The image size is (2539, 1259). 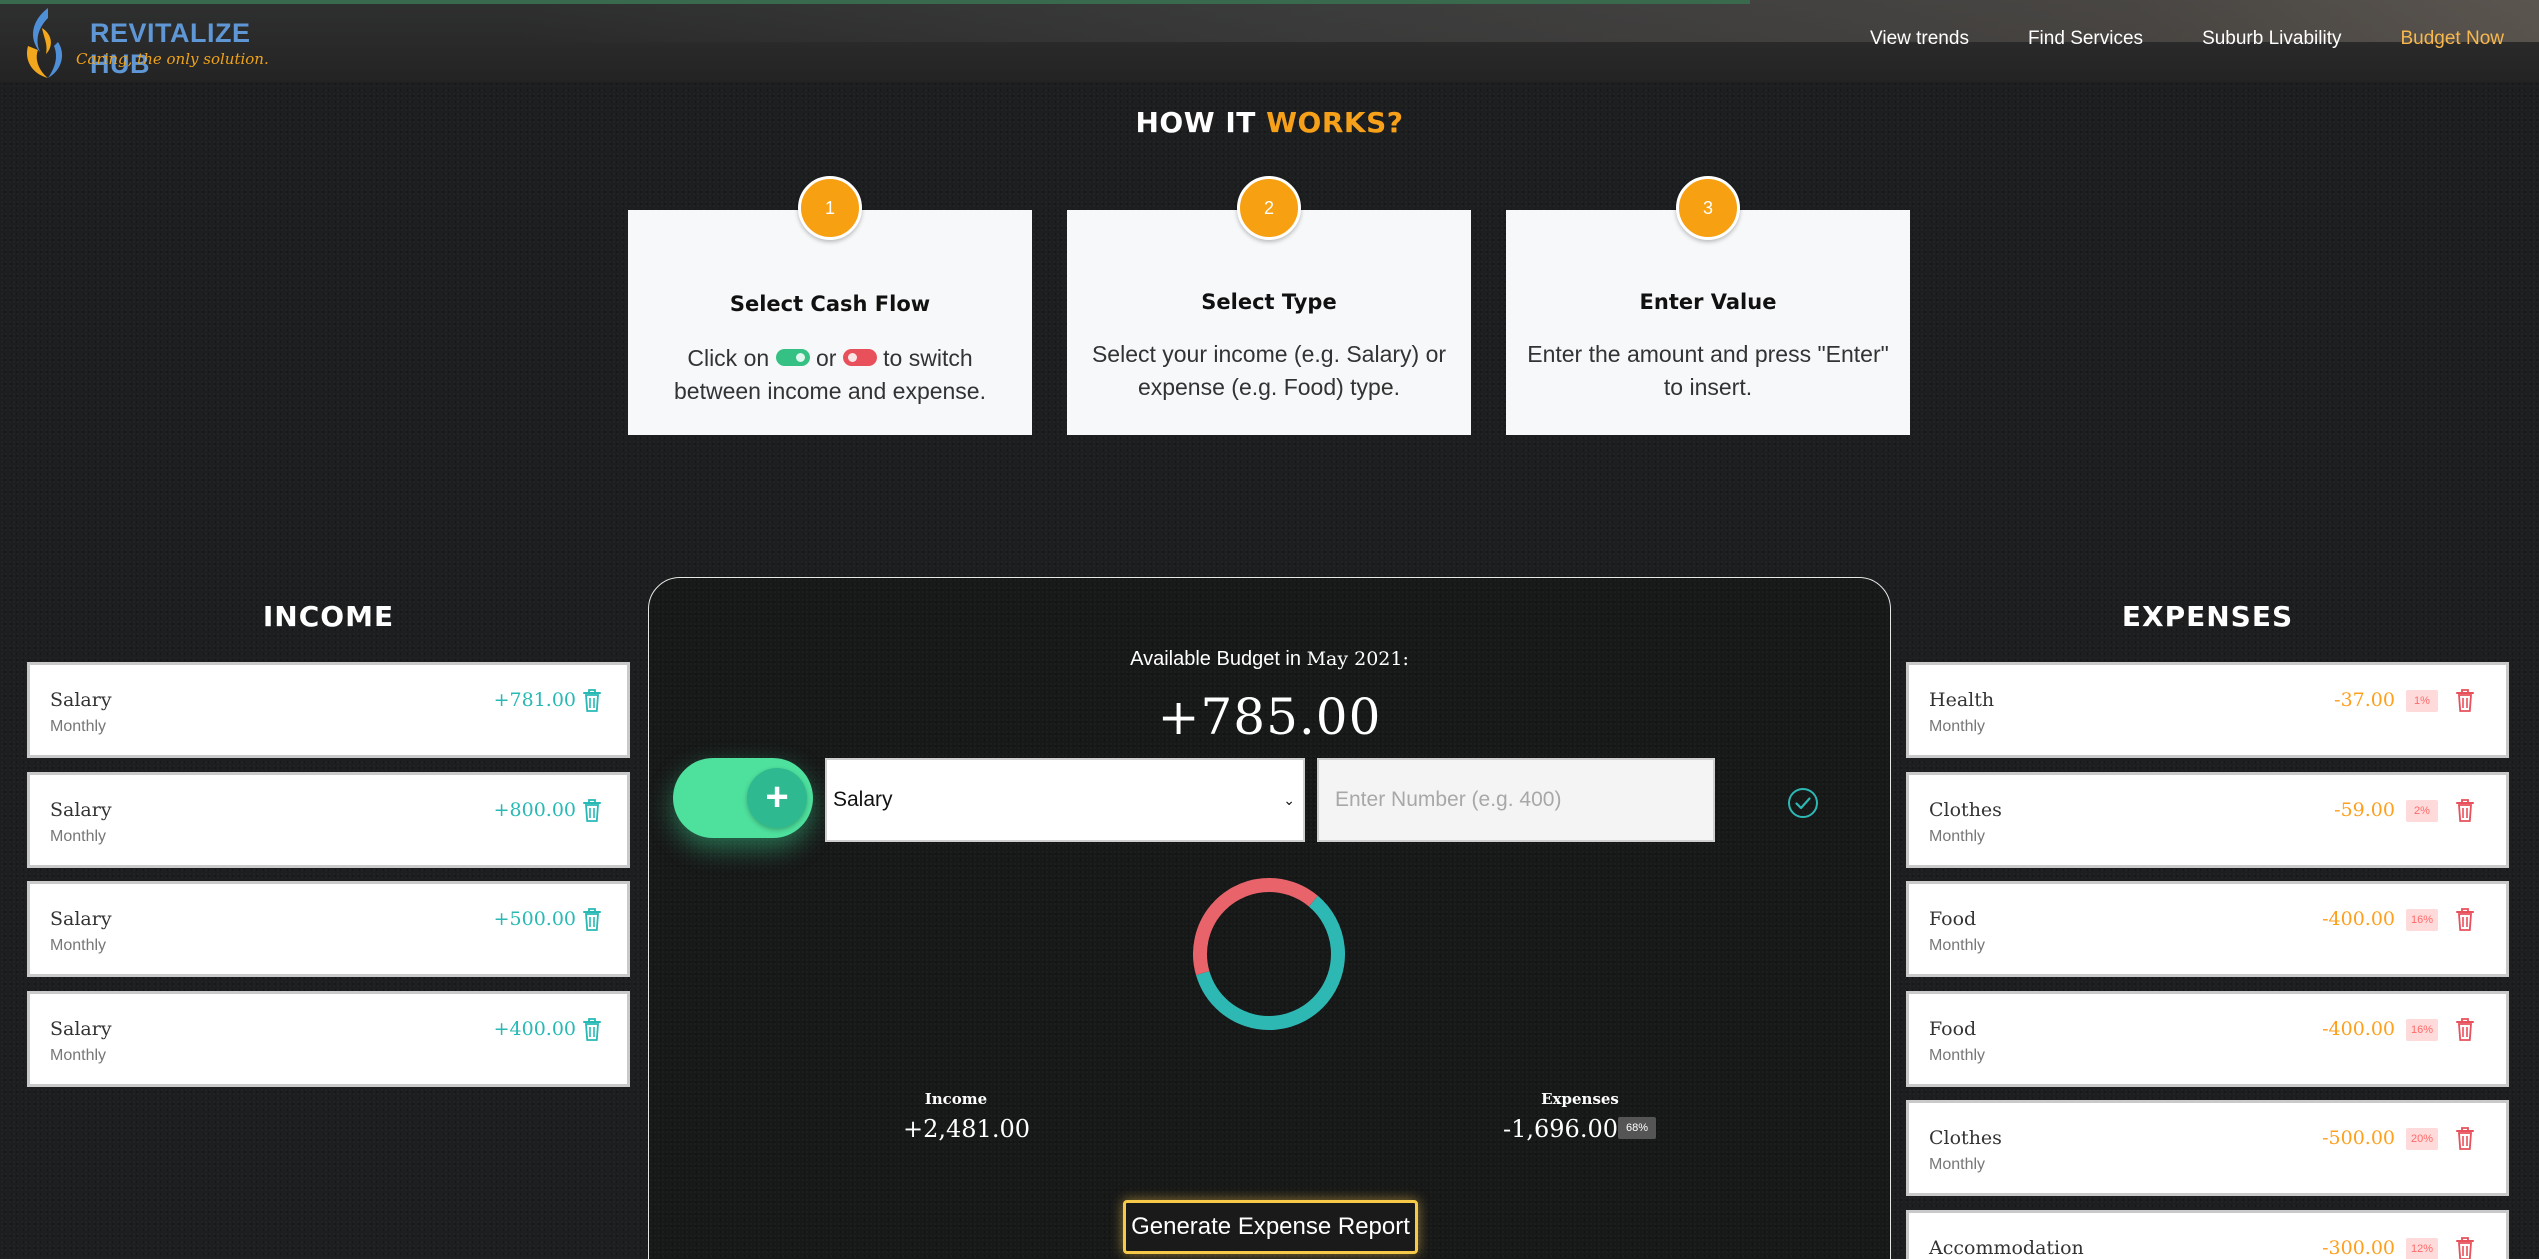 What do you see at coordinates (2358, 1138) in the screenshot?
I see `item-value: -500.00` at bounding box center [2358, 1138].